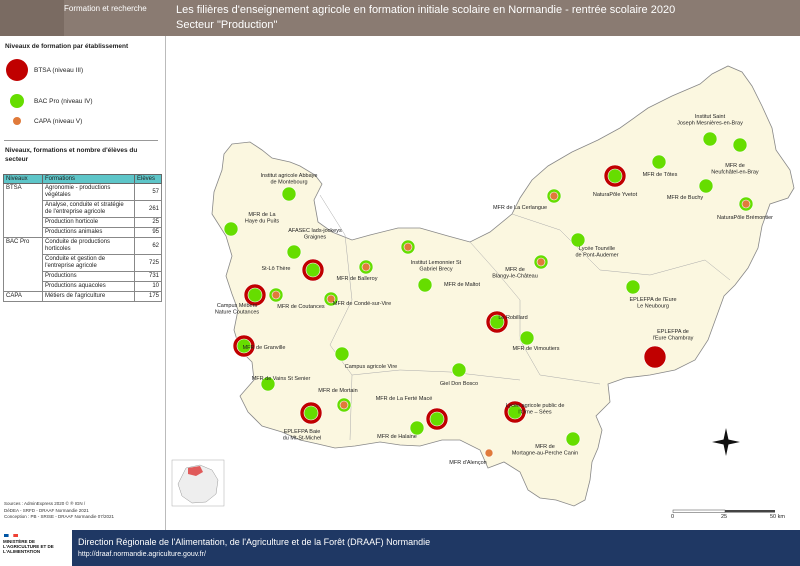  I want to click on legend-item-btsa: BTSA (niveau III), so click(44, 70).